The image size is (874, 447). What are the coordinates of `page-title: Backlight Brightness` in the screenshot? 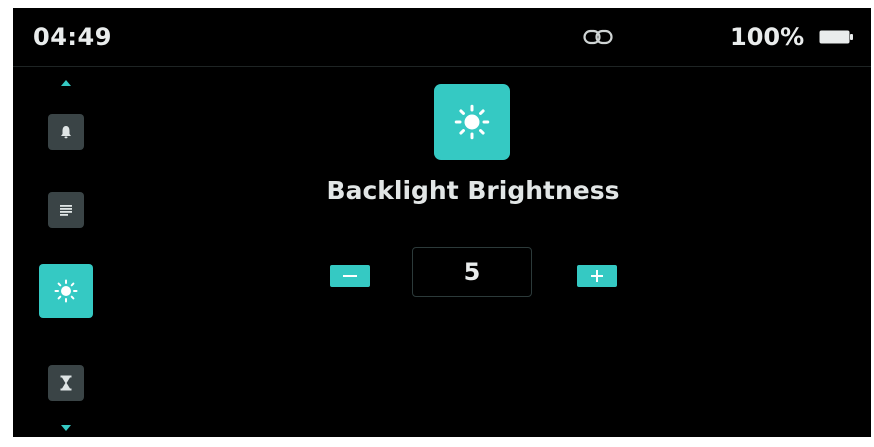 It's located at (473, 190).